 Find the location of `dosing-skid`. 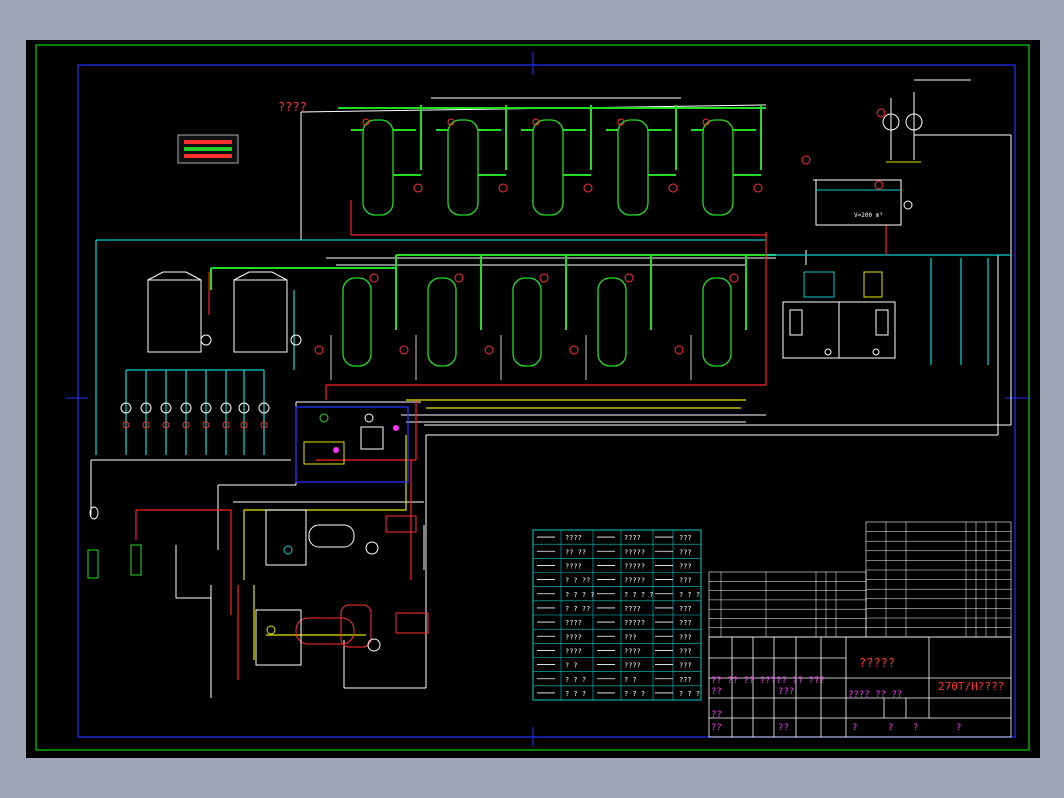

dosing-skid is located at coordinates (352, 444).